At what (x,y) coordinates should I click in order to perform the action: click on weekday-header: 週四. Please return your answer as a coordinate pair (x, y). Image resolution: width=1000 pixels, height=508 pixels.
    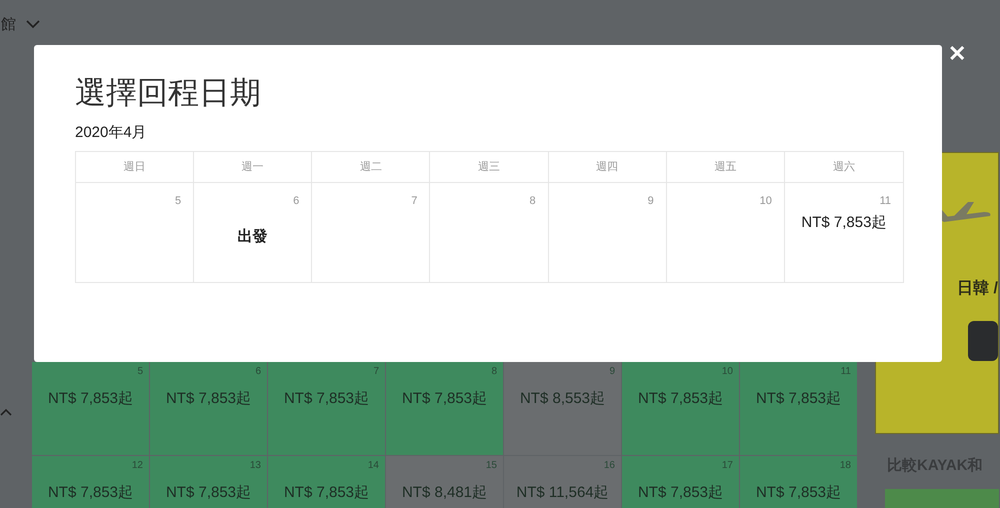
    Looking at the image, I should click on (607, 167).